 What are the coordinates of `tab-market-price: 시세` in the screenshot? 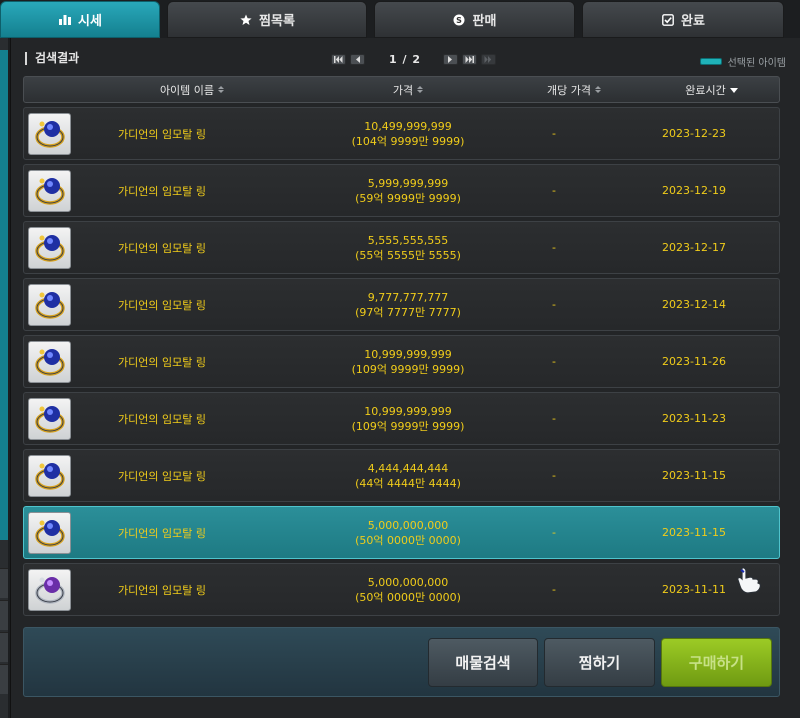 It's located at (80, 19).